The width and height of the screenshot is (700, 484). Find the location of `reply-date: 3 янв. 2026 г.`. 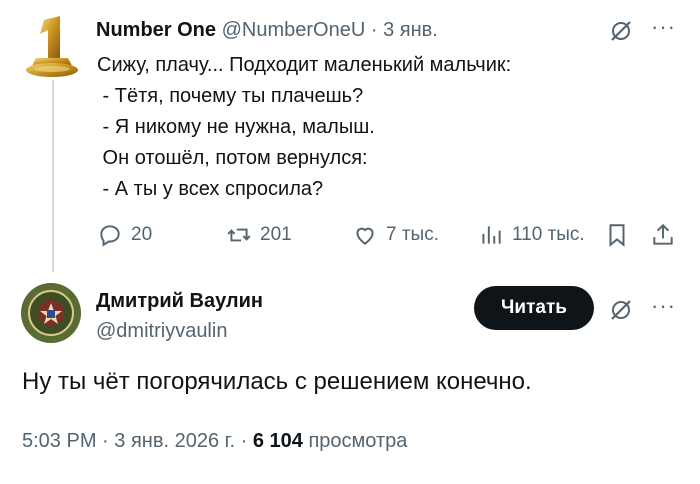

reply-date: 3 янв. 2026 г. is located at coordinates (174, 441).